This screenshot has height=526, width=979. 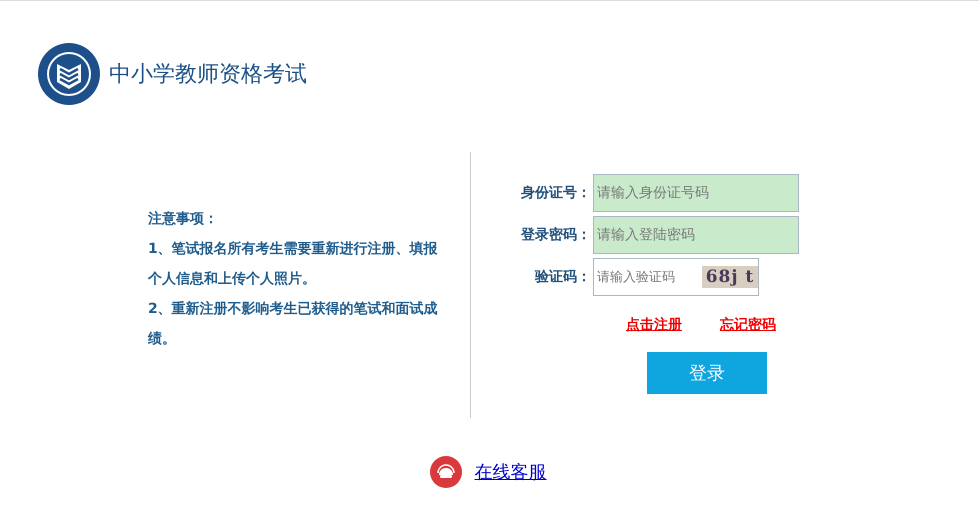 I want to click on seal-logo-icon, so click(x=69, y=74).